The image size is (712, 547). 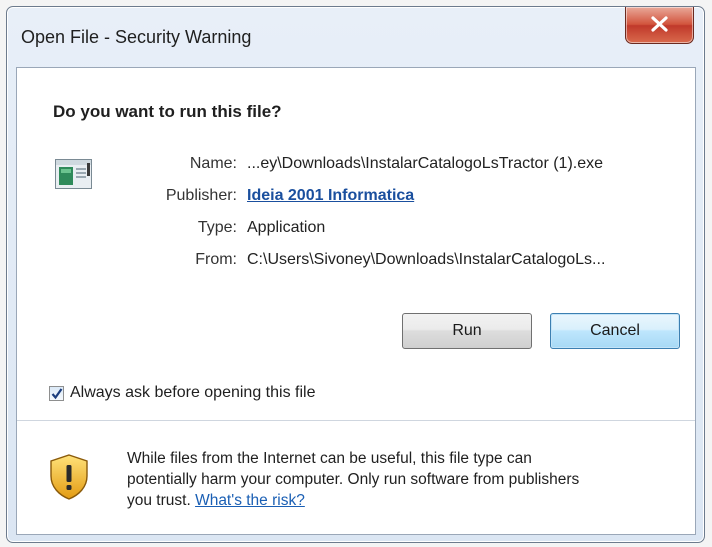 I want to click on publisher-link: Ideia 2001 Informatica, so click(x=330, y=196).